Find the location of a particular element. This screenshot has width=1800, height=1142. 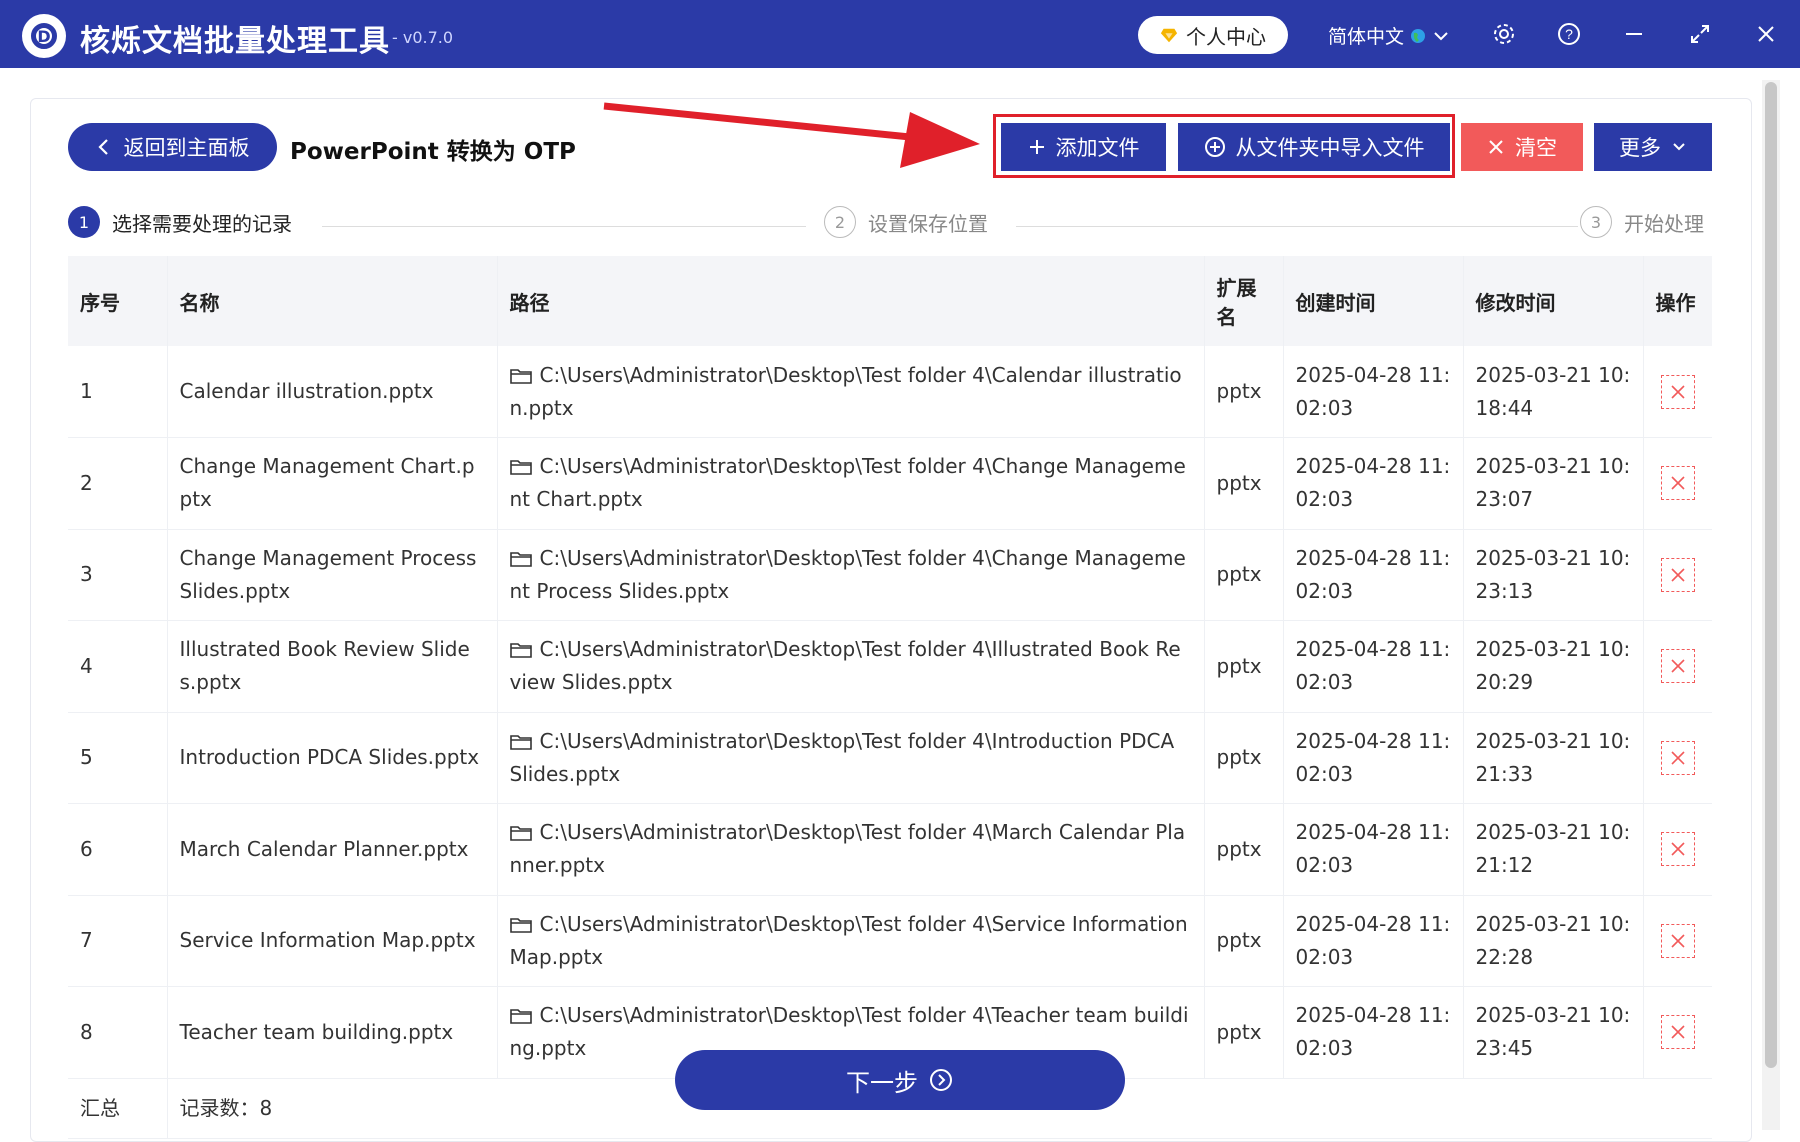

globe-icon is located at coordinates (1418, 35).